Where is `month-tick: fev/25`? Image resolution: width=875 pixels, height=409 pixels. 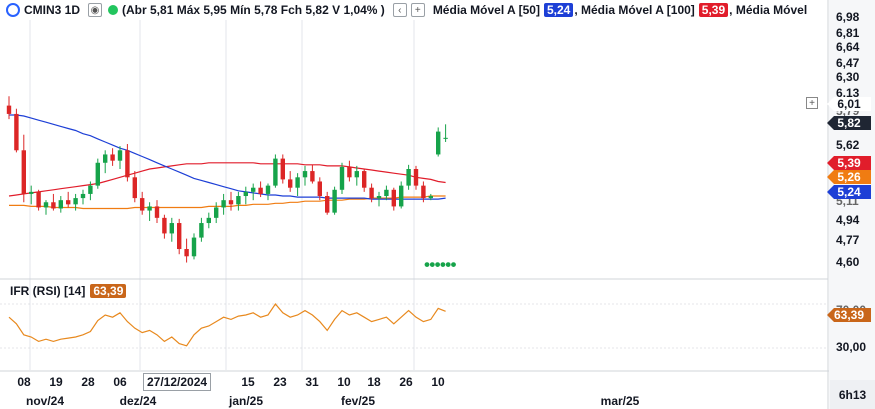
month-tick: fev/25 is located at coordinates (358, 401).